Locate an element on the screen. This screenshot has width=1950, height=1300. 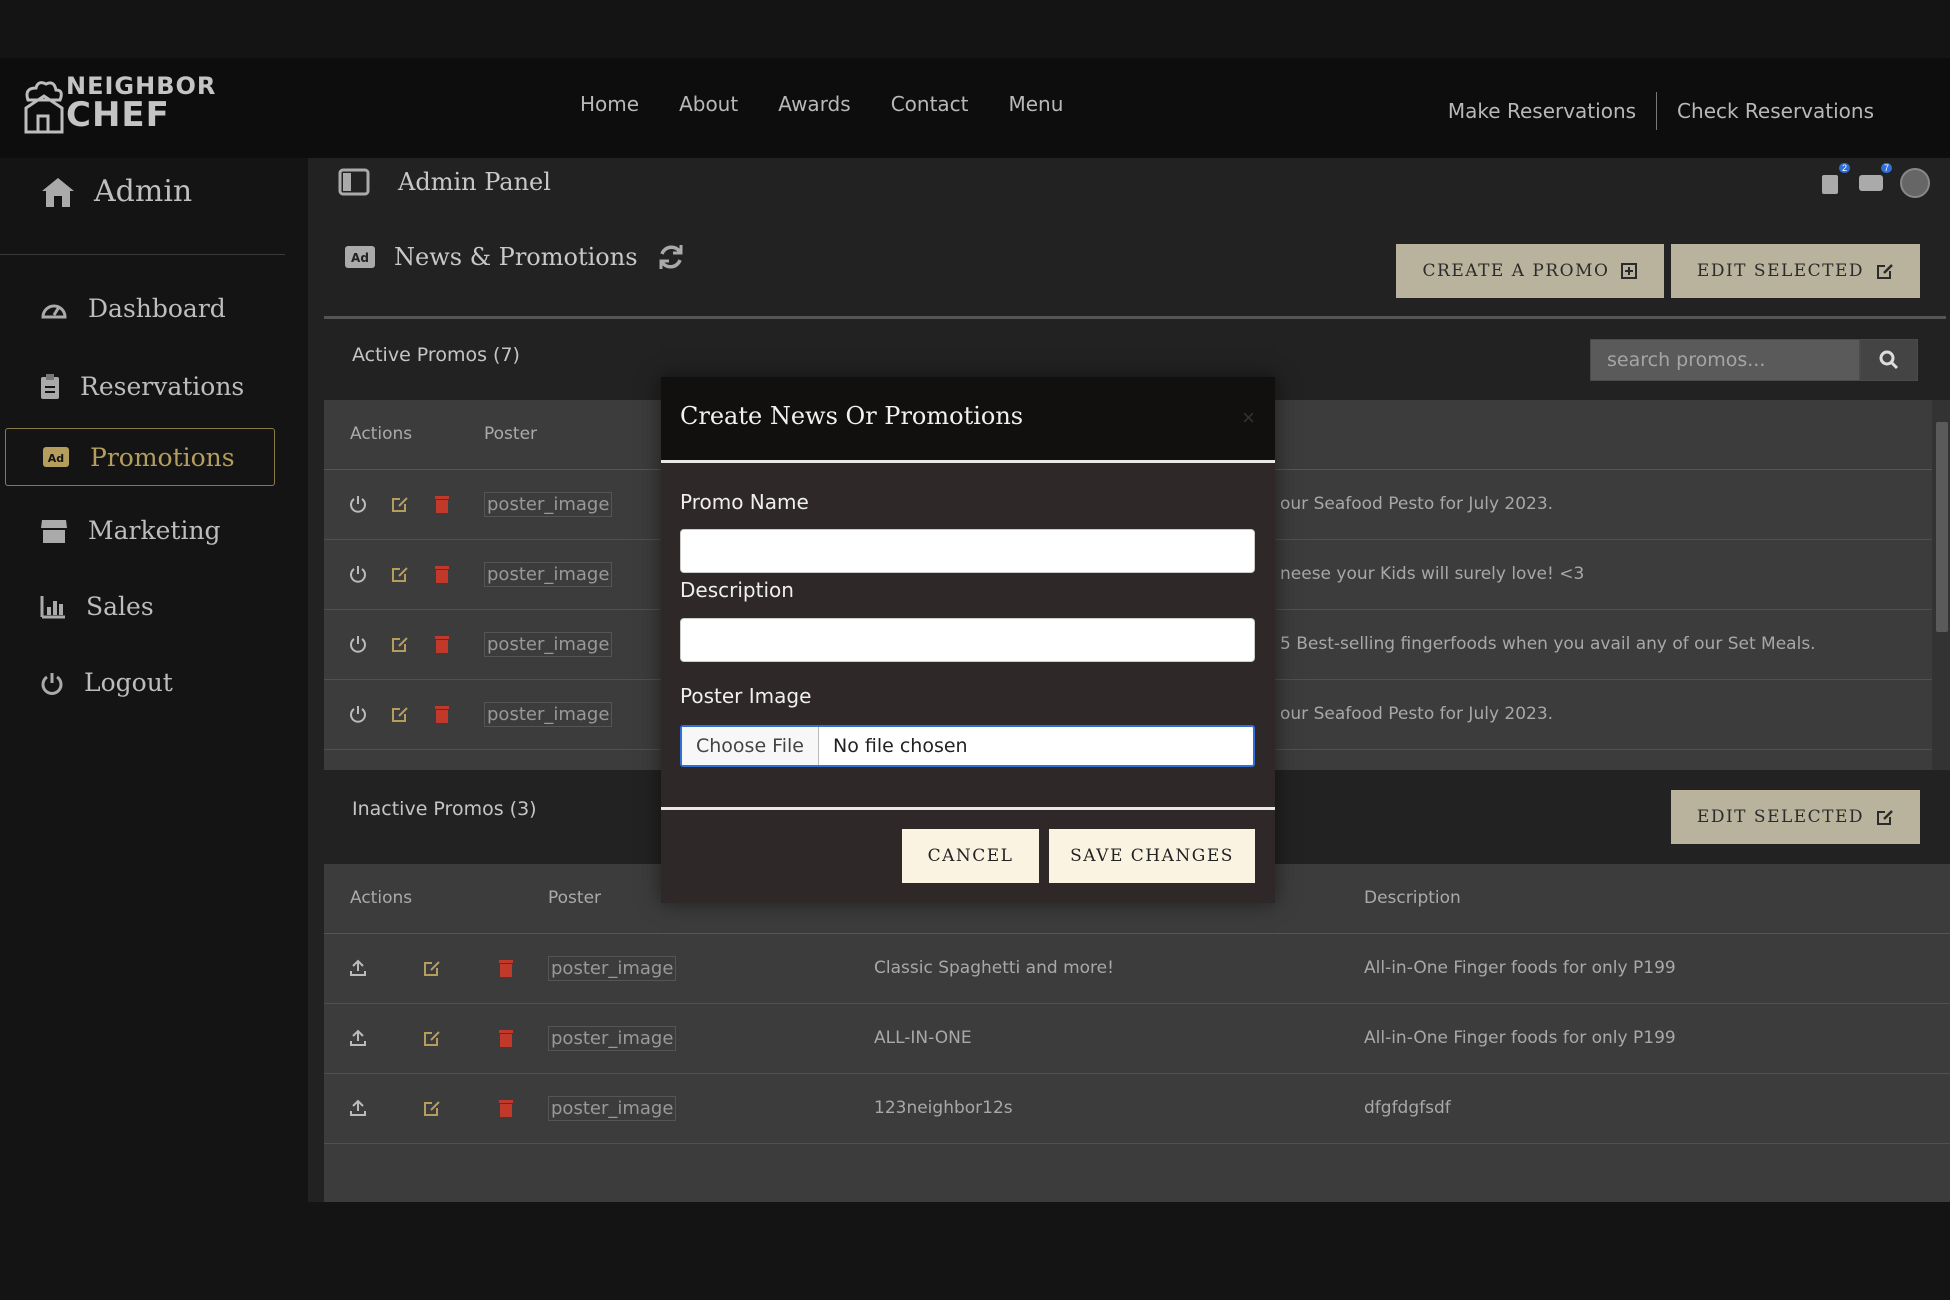
description-label: Description is located at coordinates (737, 590).